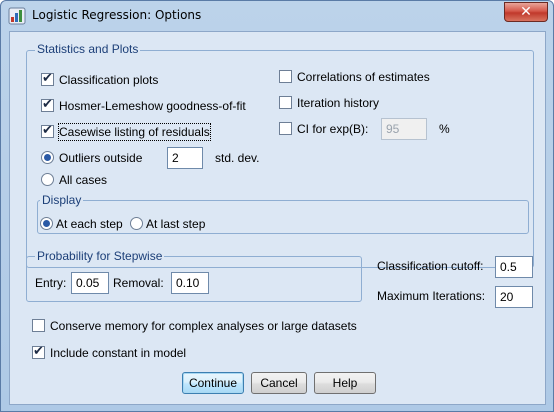 This screenshot has width=554, height=412. Describe the element at coordinates (117, 15) in the screenshot. I see `window-title: Logistic Regression: Options` at that location.